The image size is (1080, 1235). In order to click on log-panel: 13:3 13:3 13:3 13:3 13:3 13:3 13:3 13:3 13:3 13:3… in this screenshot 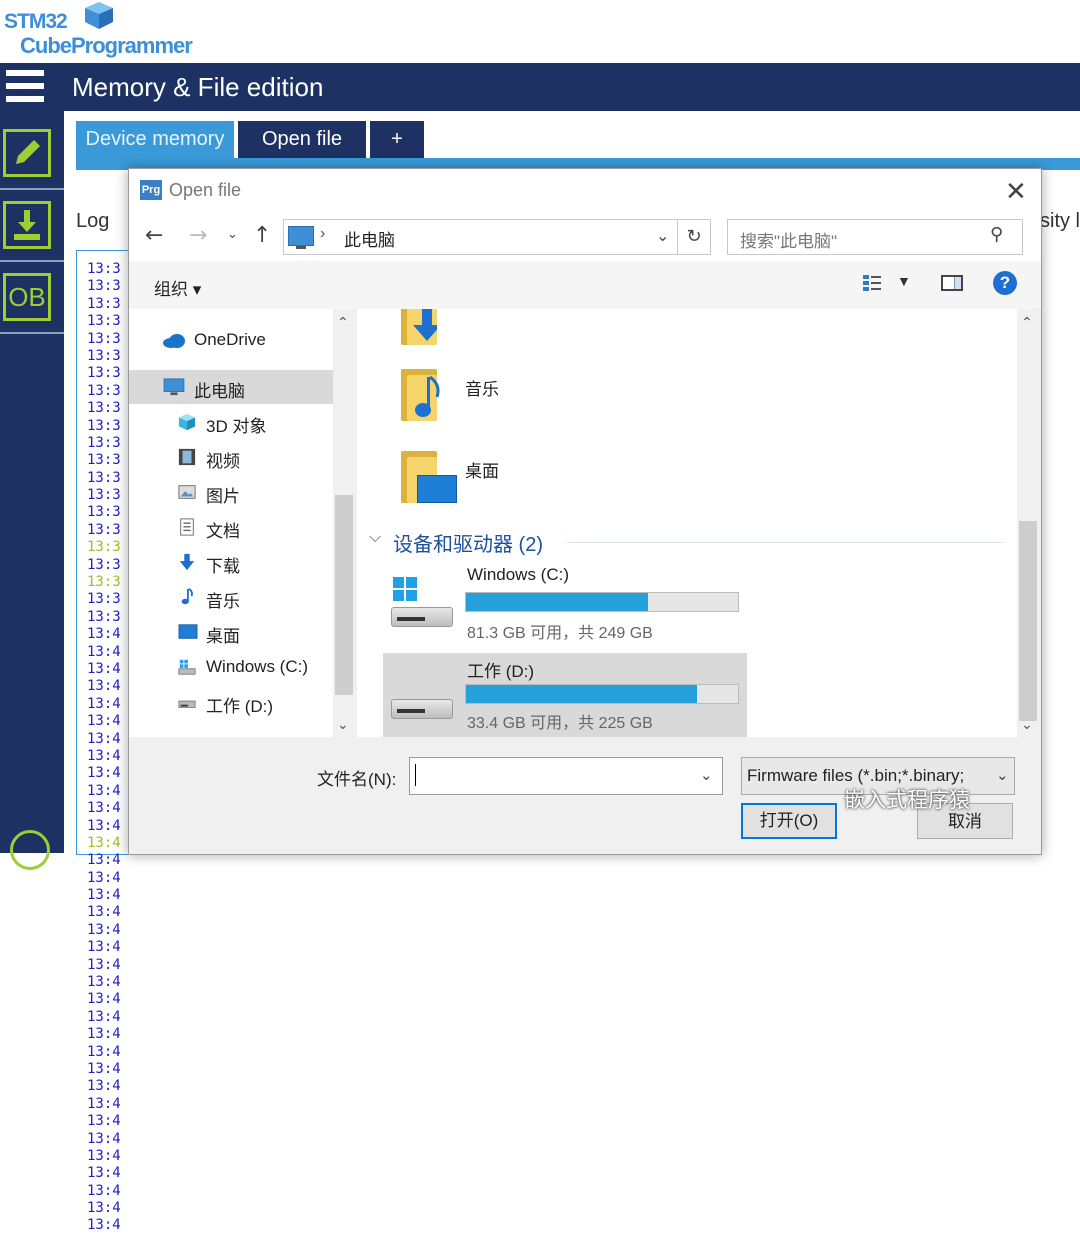, I will do `click(104, 741)`.